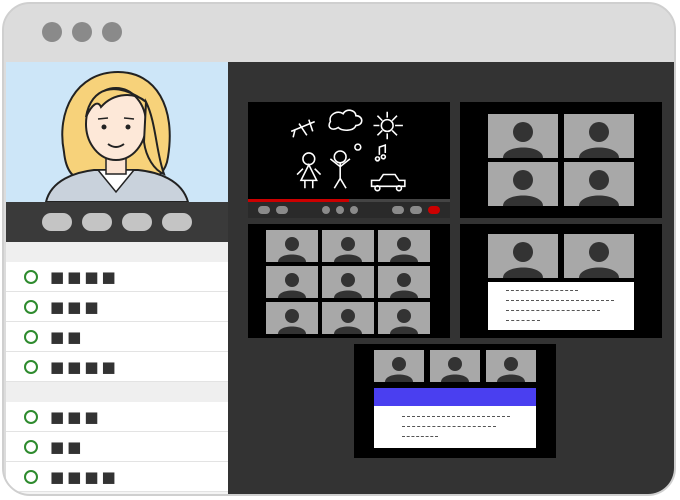 The height and width of the screenshot is (500, 680). Describe the element at coordinates (117, 136) in the screenshot. I see `woman-avatar-icon` at that location.